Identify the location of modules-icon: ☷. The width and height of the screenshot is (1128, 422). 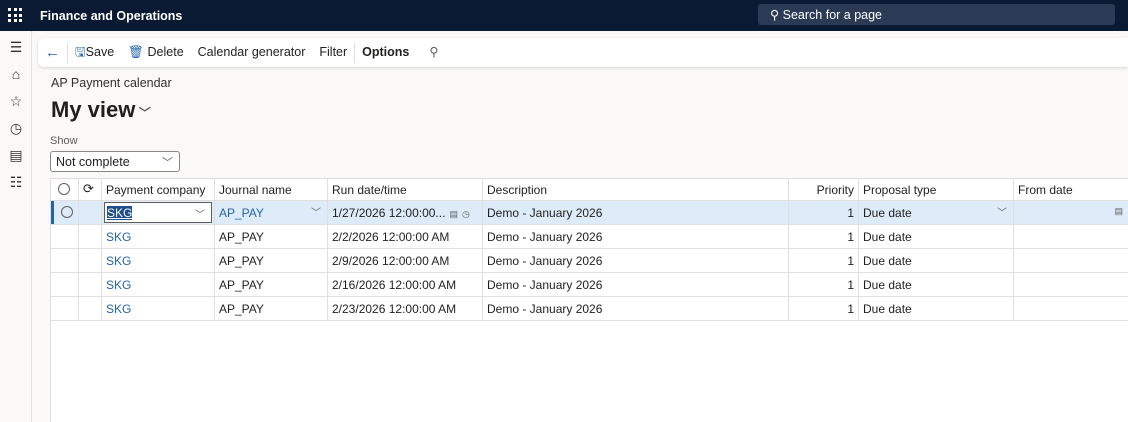
(16, 182).